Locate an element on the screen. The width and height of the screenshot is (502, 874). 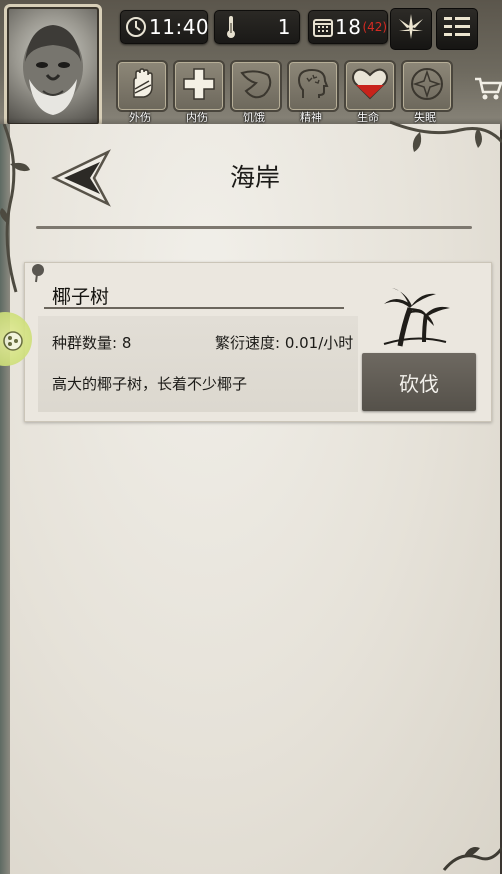
menu-button is located at coordinates (457, 29).